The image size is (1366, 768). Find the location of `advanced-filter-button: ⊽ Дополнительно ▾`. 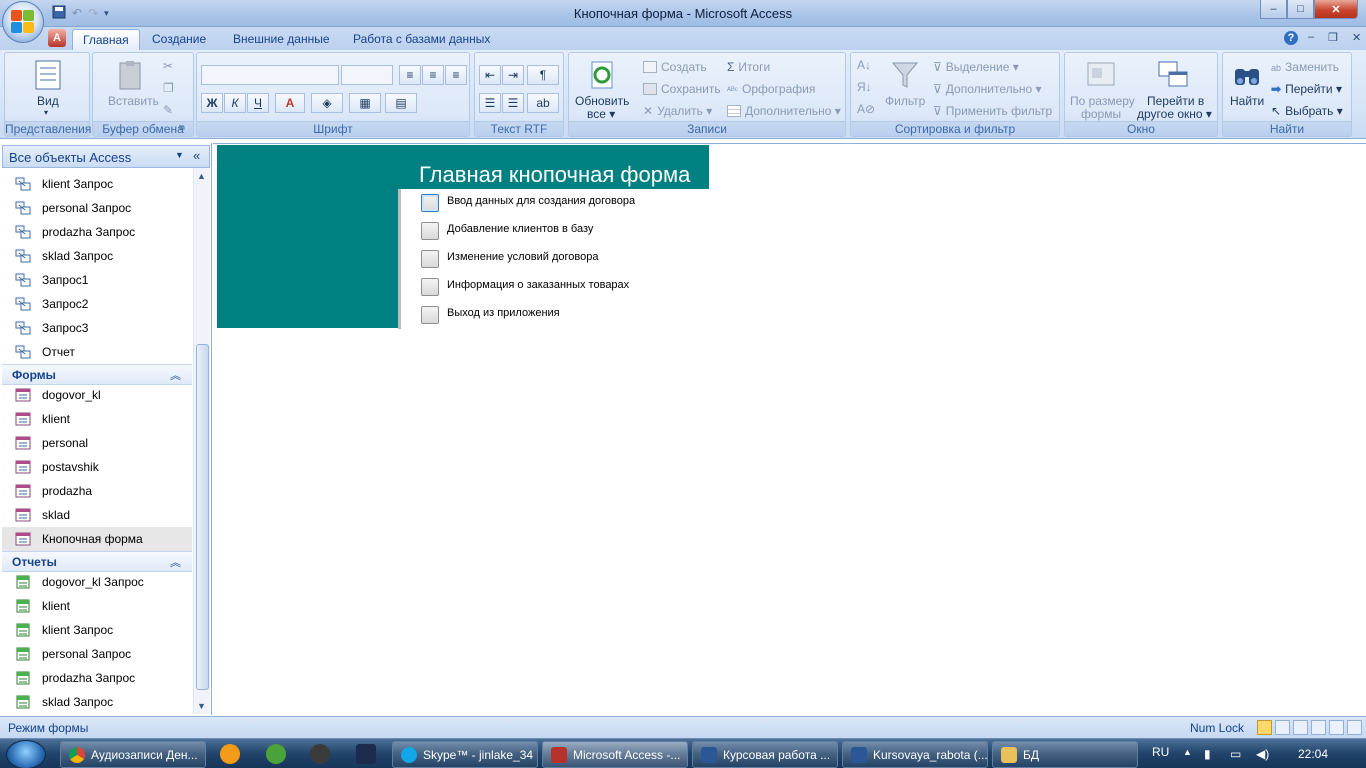

advanced-filter-button: ⊽ Дополнительно ▾ is located at coordinates (987, 89).